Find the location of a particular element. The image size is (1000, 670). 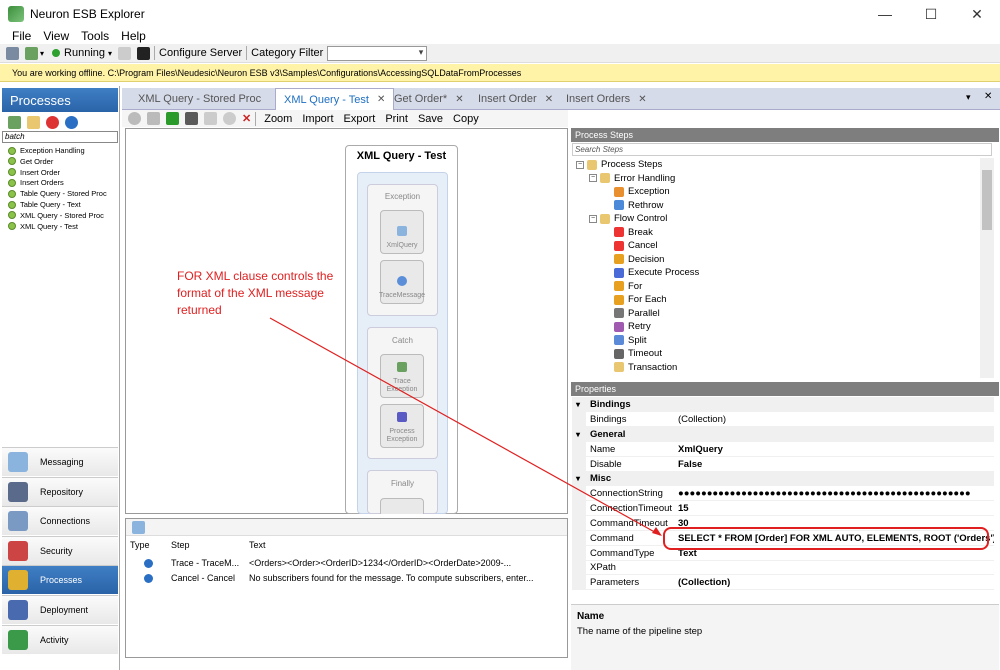

step-item: Rethrow is located at coordinates (638, 205).